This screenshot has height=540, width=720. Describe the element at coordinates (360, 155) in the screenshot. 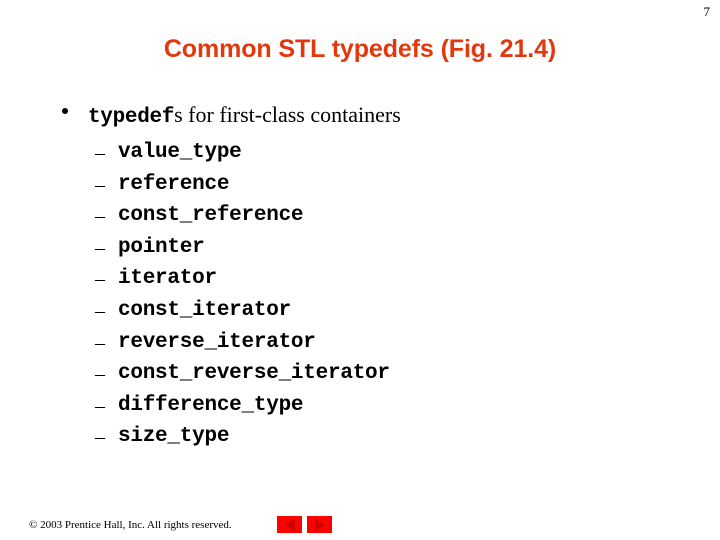

I see `list-item: – value_type` at that location.